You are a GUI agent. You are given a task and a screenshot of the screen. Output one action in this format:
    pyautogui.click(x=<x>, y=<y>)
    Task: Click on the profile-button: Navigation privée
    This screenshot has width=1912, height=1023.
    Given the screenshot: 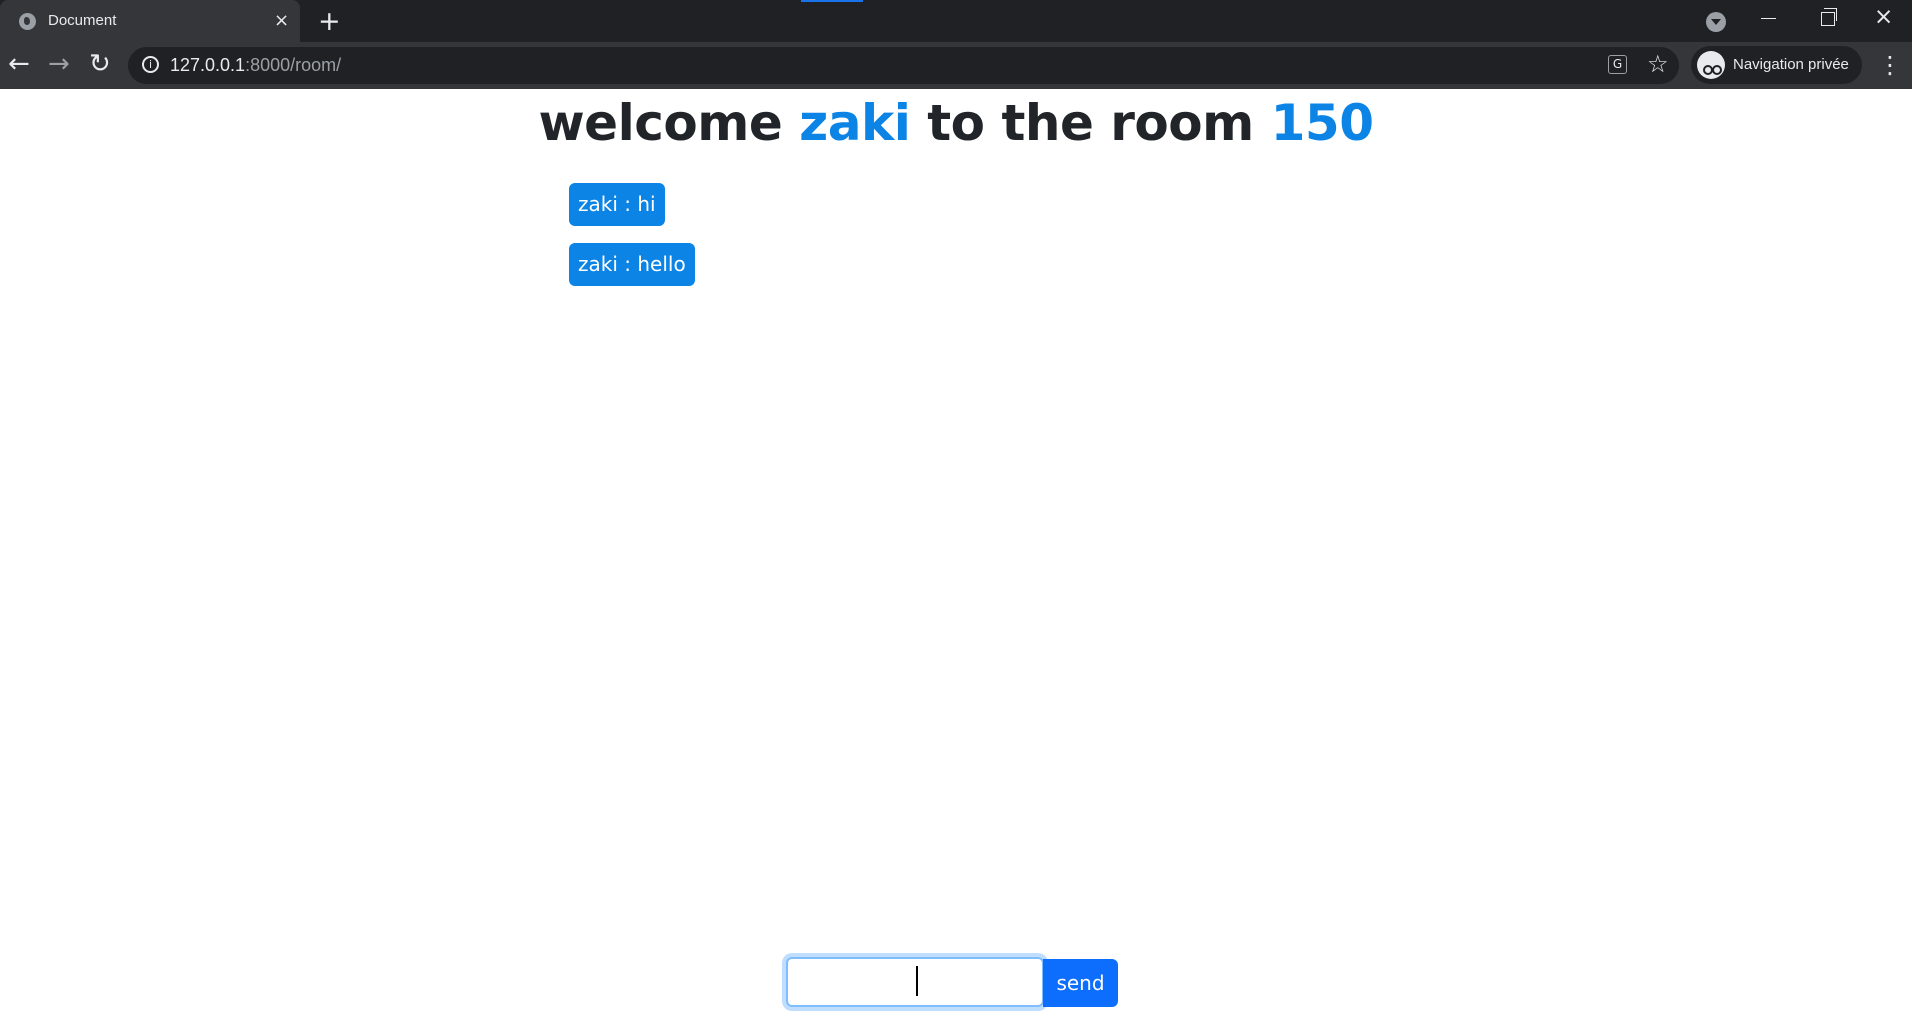 What is the action you would take?
    pyautogui.click(x=1776, y=65)
    